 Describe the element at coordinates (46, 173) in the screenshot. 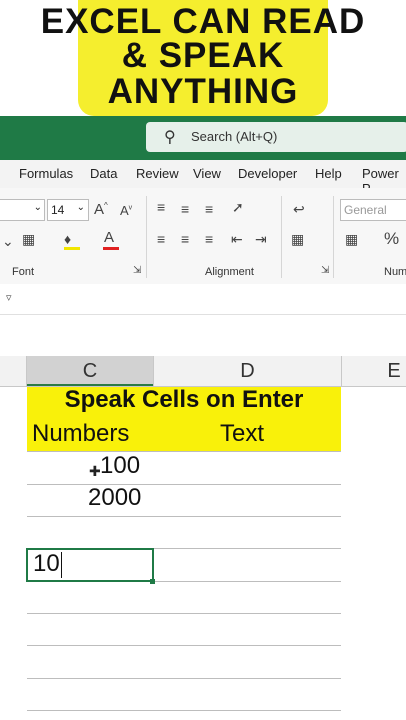

I see `tab-formulas: Formulas` at that location.